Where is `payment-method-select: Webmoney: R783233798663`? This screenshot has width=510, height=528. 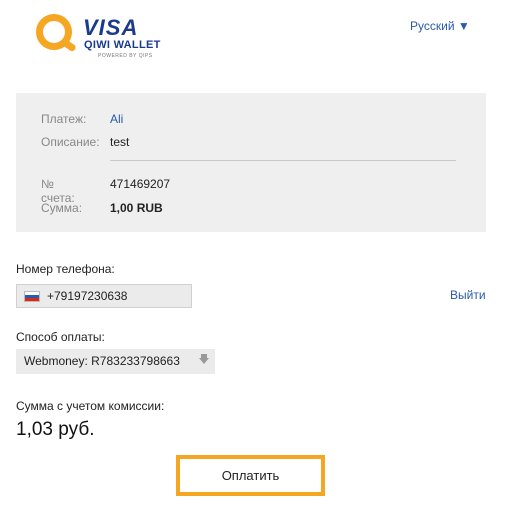 payment-method-select: Webmoney: R783233798663 is located at coordinates (115, 361).